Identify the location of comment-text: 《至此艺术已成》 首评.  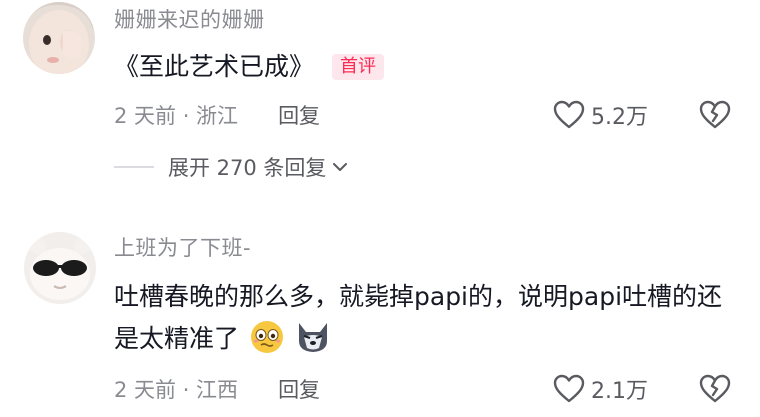
(249, 67).